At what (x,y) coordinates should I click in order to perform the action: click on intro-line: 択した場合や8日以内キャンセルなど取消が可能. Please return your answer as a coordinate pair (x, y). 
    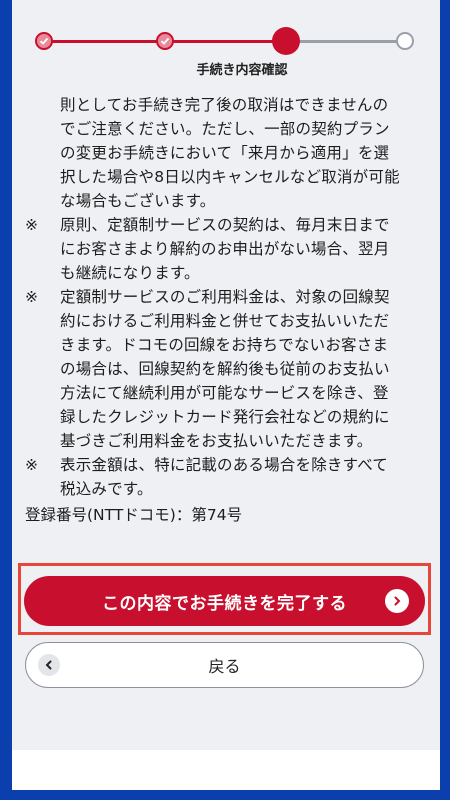
    Looking at the image, I should click on (230, 177).